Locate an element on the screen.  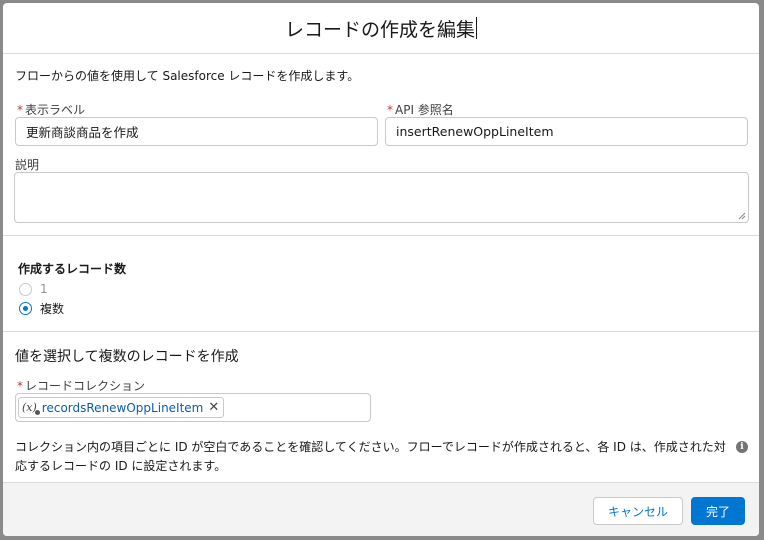
record-collection-input: (x) recordsRenewOppLineItem ✕ is located at coordinates (193, 407).